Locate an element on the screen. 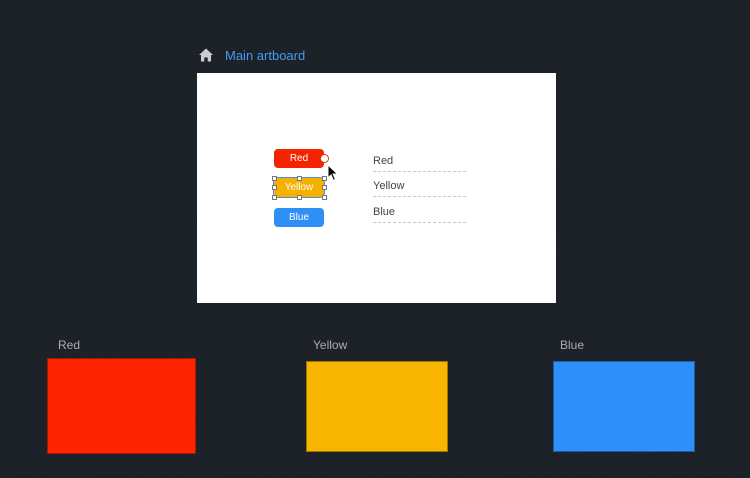  artboard-title: Main artboard is located at coordinates (265, 55).